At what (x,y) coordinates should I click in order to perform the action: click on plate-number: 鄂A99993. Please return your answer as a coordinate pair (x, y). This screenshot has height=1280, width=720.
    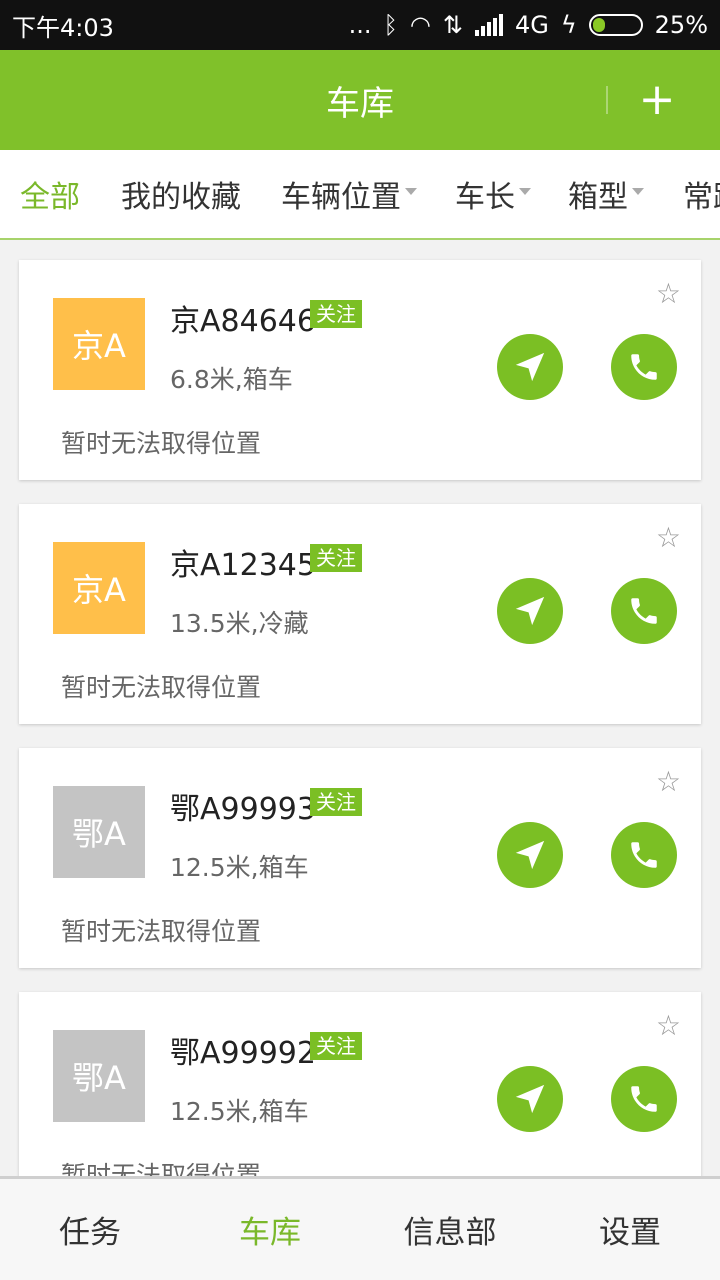
    Looking at the image, I should click on (243, 809).